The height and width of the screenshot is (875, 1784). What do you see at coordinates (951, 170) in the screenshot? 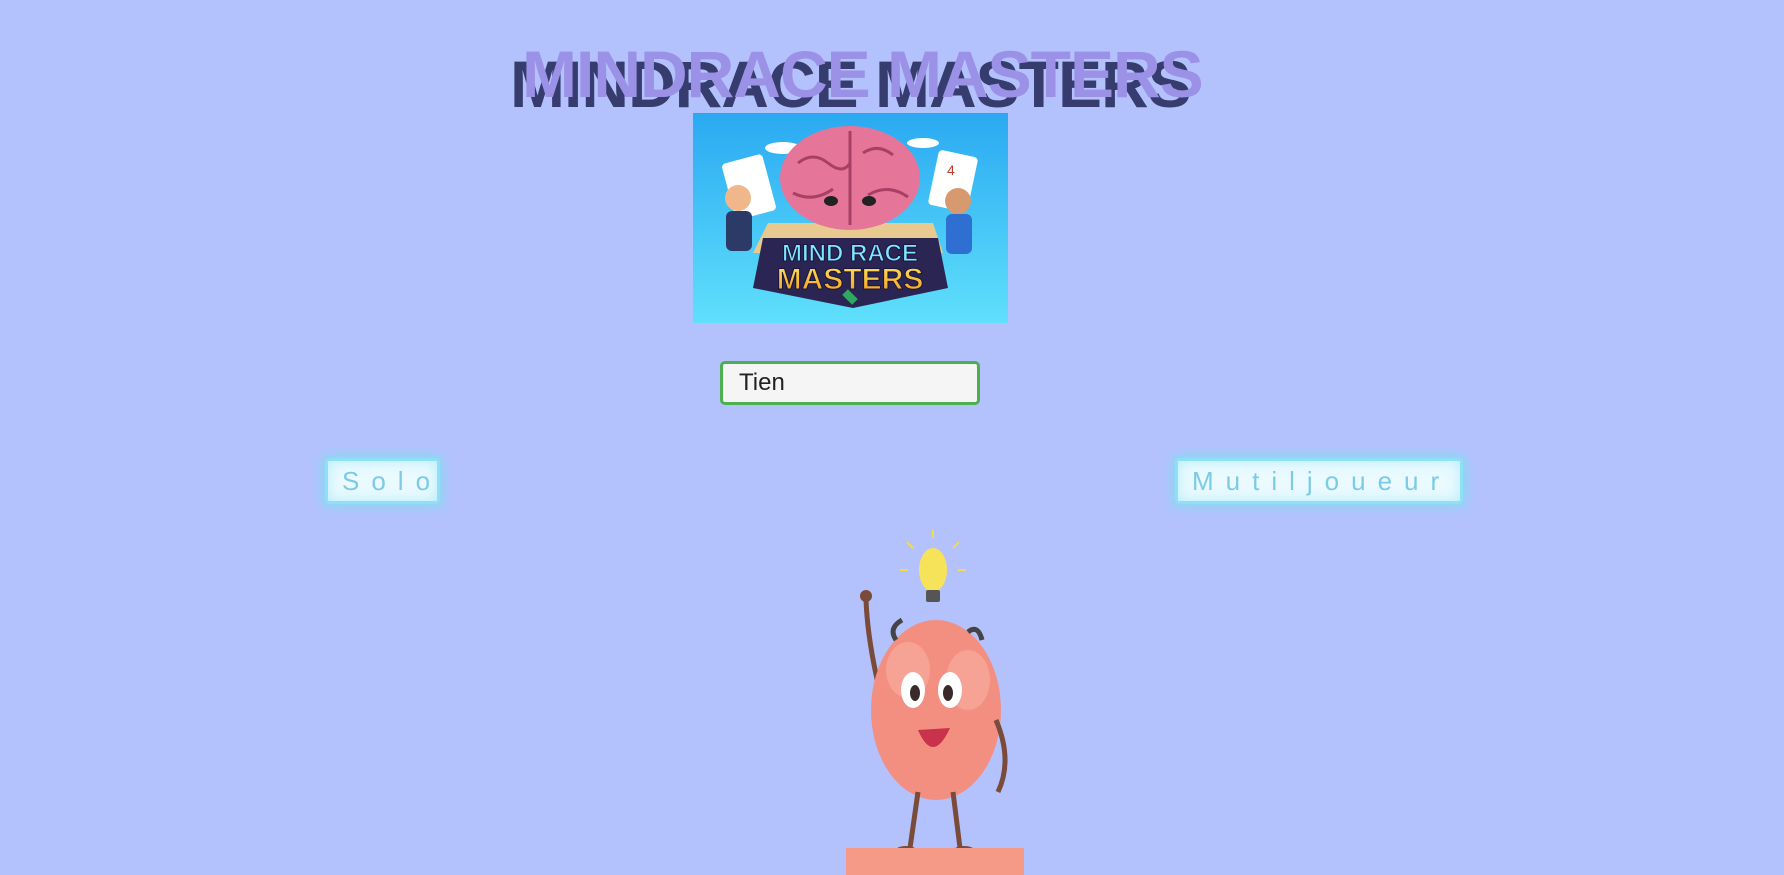
I see `svg-text: 4` at bounding box center [951, 170].